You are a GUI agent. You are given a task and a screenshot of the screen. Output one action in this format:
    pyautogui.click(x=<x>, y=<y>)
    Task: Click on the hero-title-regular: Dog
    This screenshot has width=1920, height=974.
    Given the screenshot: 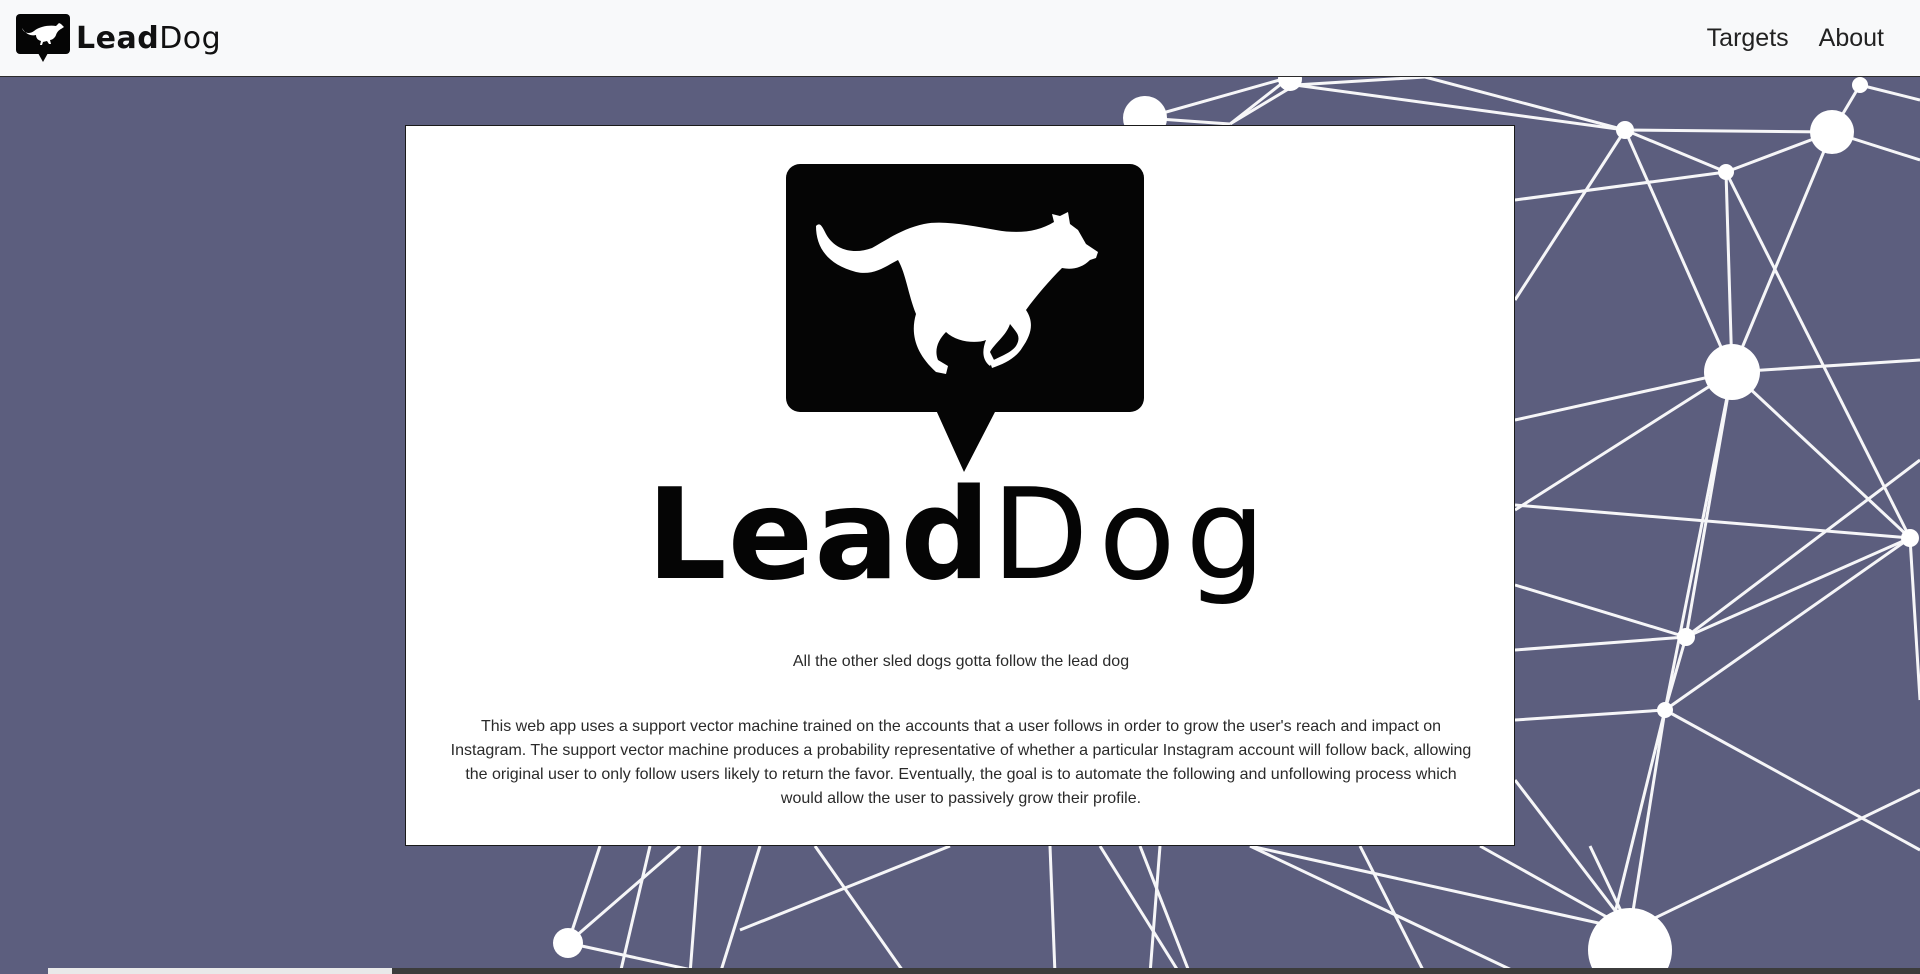 What is the action you would take?
    pyautogui.click(x=1133, y=534)
    